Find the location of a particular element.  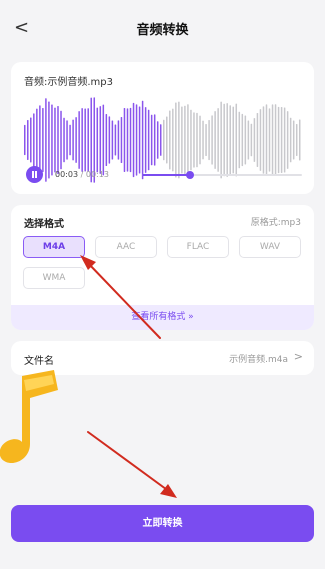

format-option-m4a: M4A is located at coordinates (54, 247).